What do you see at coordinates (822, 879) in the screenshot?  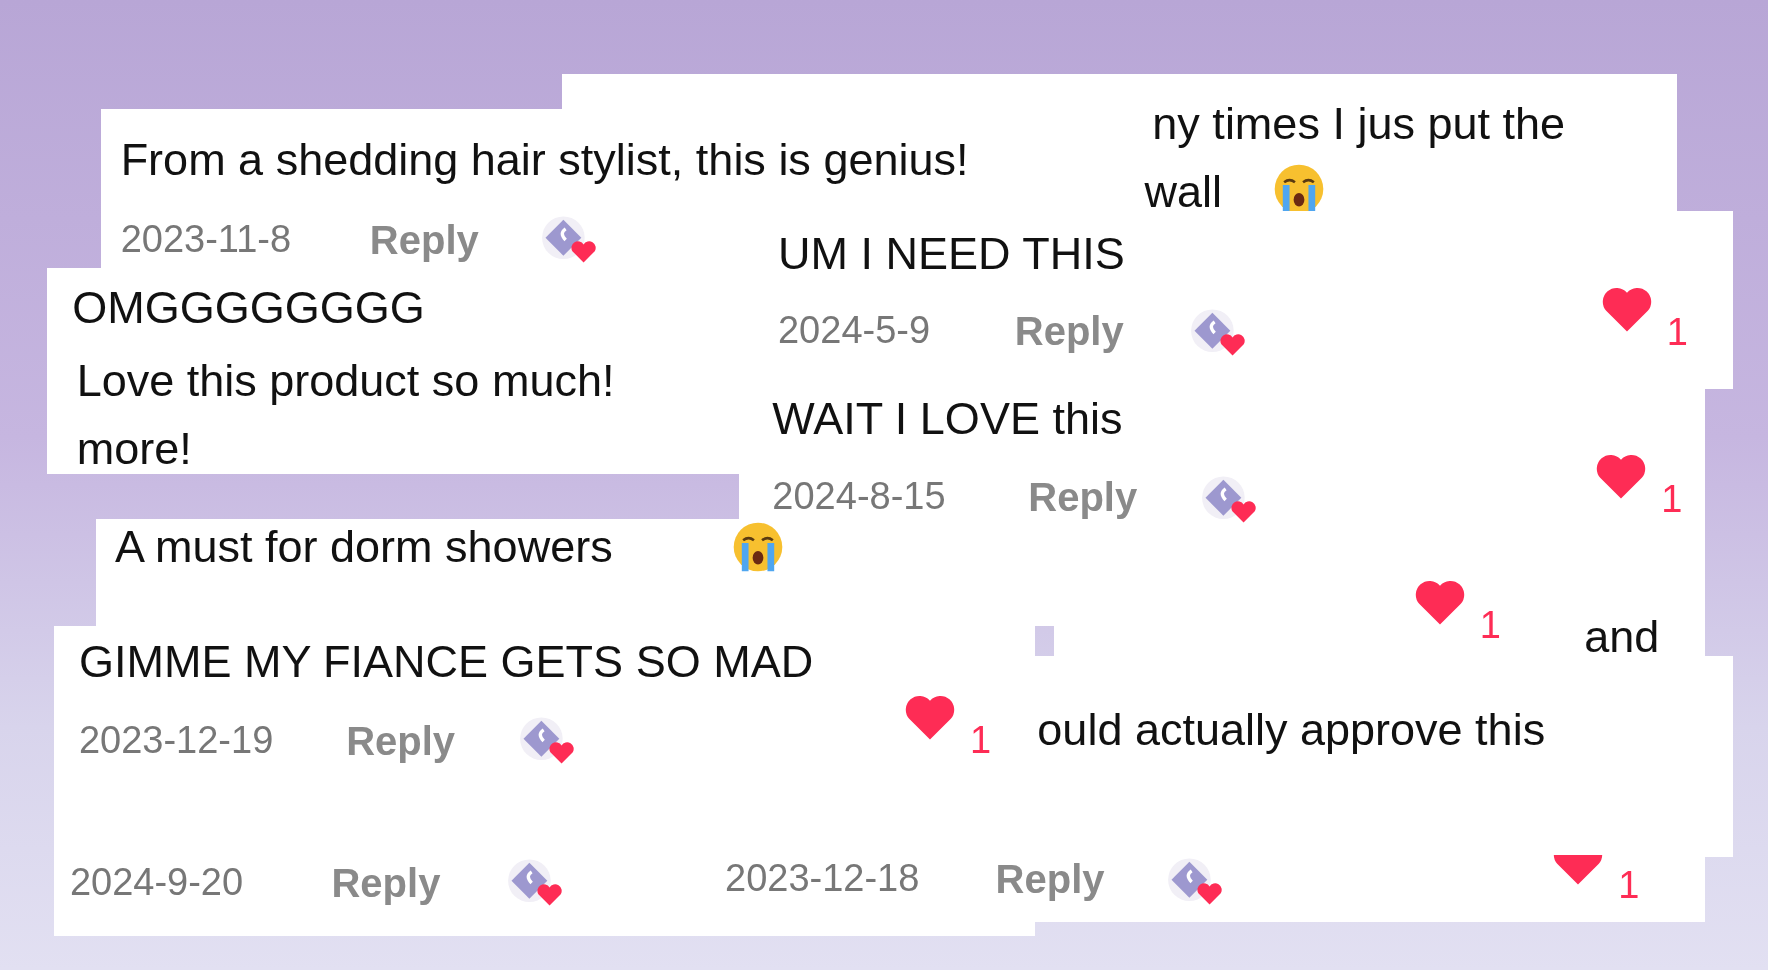 I see `comment-date: 2023-12-18` at bounding box center [822, 879].